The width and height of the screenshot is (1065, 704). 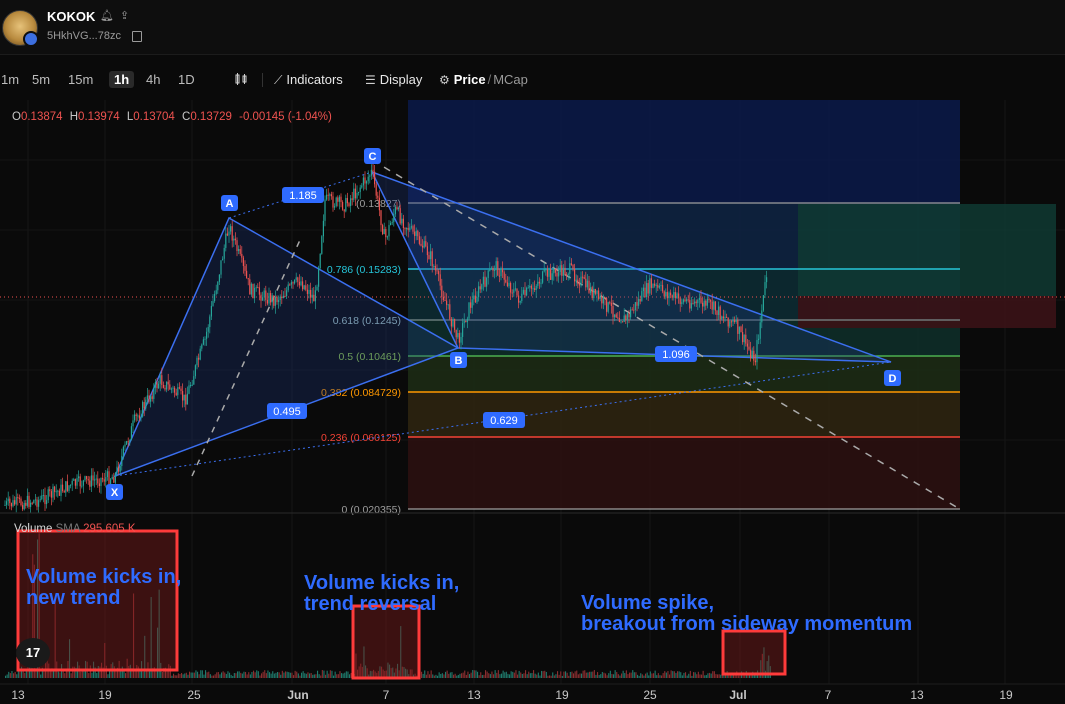 What do you see at coordinates (12, 79) in the screenshot?
I see `timeframe-1m: 1m` at bounding box center [12, 79].